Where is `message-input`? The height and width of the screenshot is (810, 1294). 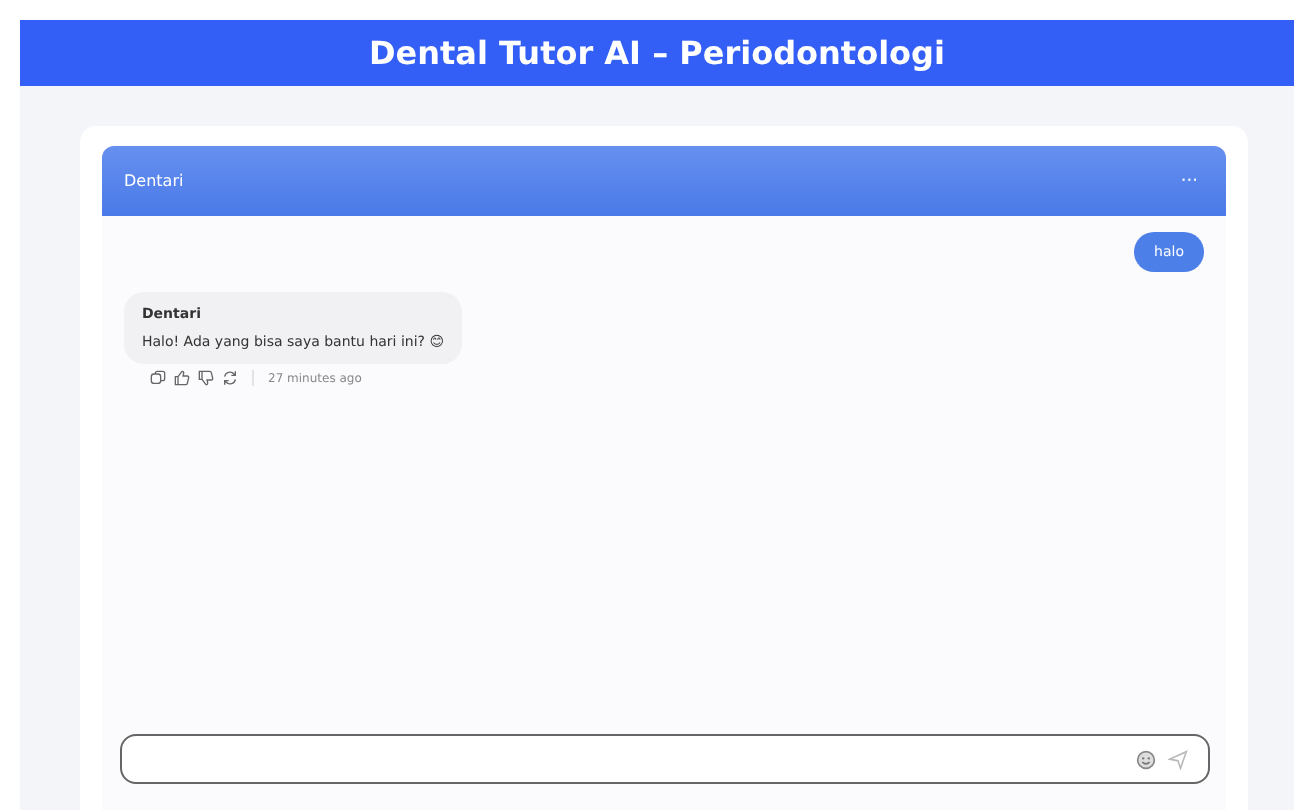 message-input is located at coordinates (665, 759).